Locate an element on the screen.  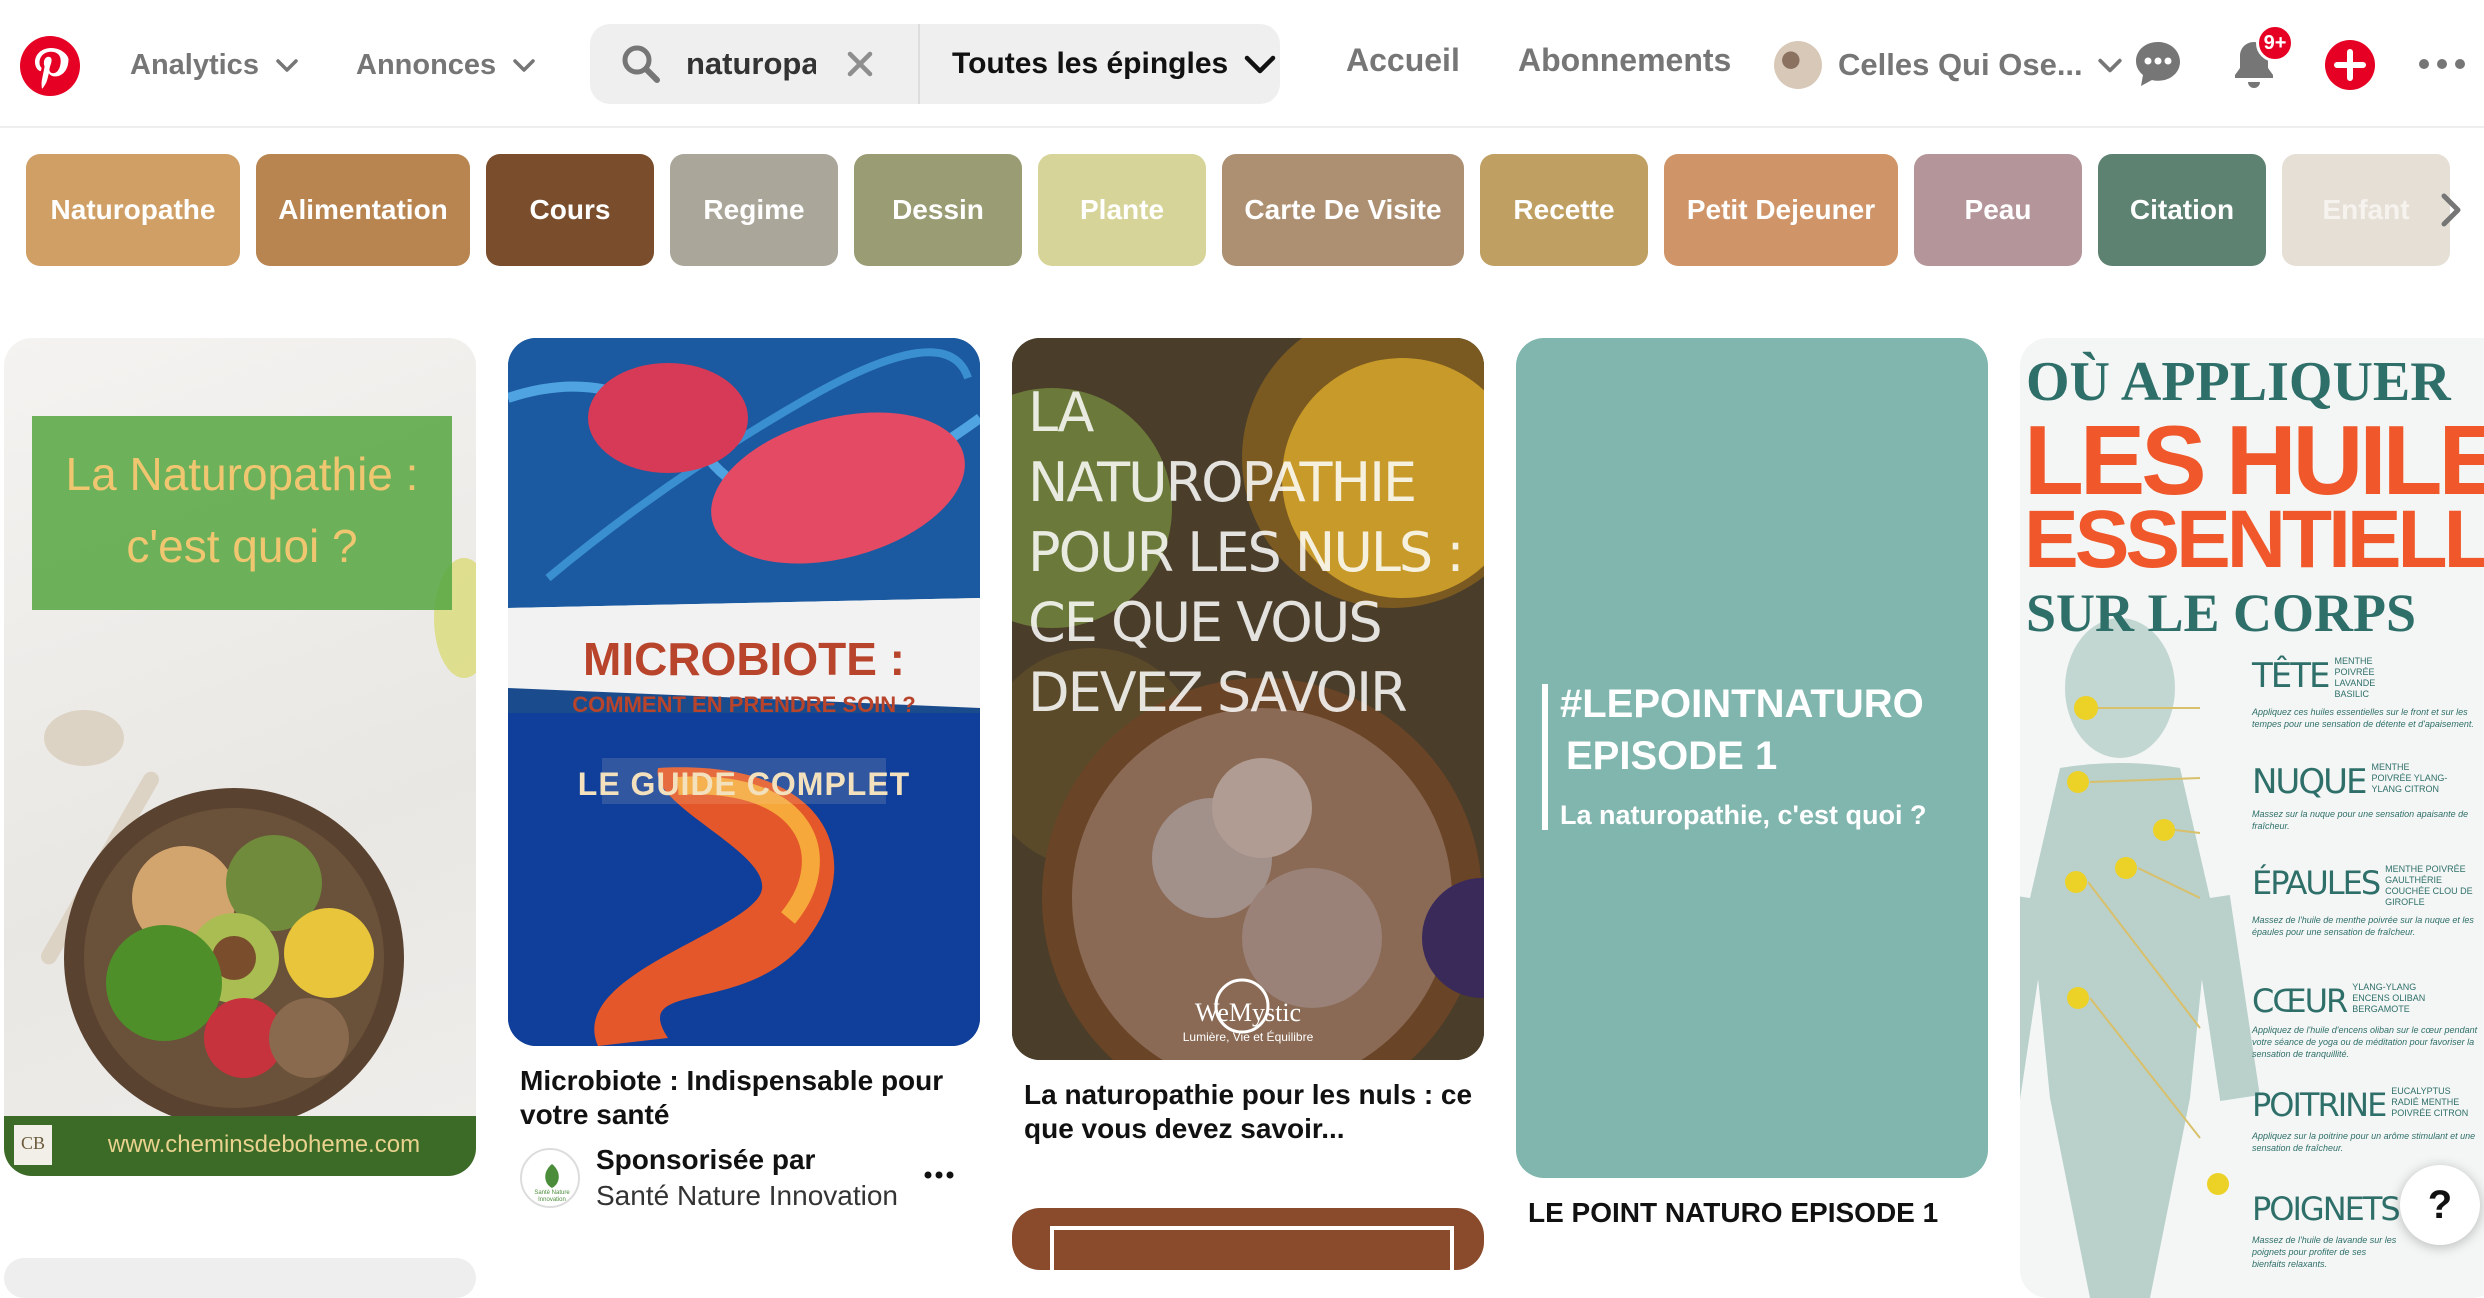
create-pin-button is located at coordinates (2350, 65).